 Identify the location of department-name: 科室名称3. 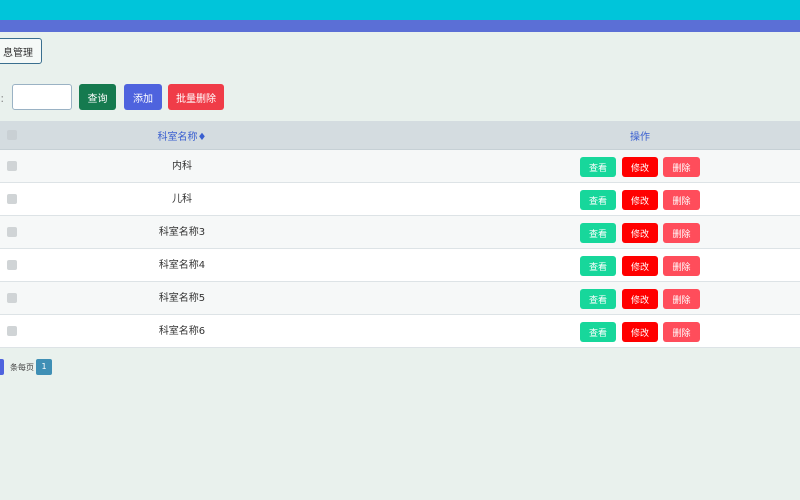
(182, 232).